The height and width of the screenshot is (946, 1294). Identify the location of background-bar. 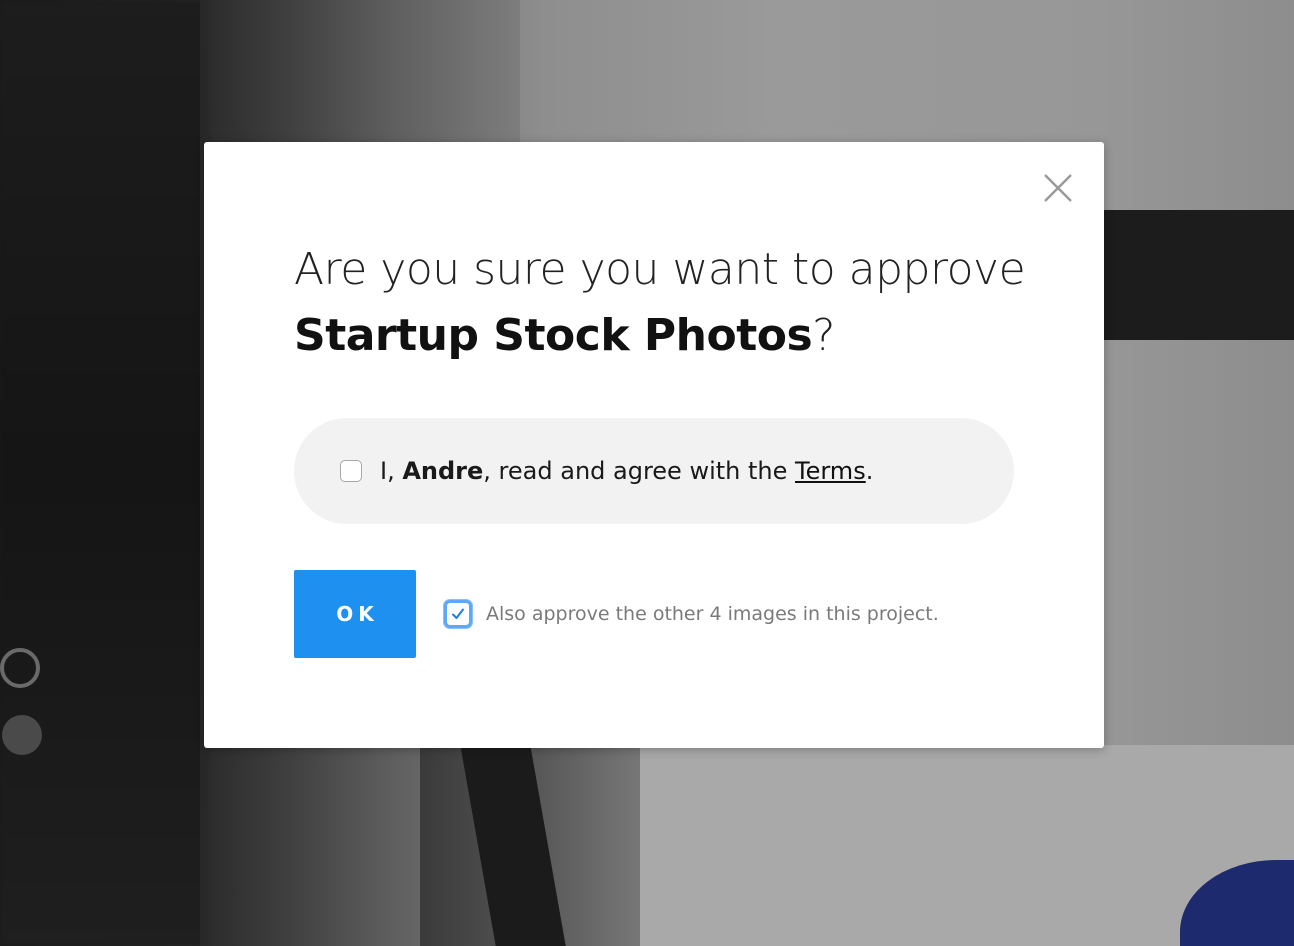
(1192, 275).